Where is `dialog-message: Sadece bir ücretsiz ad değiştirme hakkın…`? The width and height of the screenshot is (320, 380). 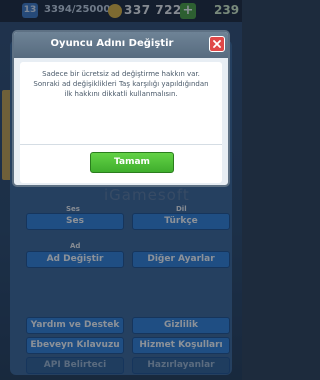
dialog-message: Sadece bir ücretsiz ad değiştirme hakkın… is located at coordinates (121, 84).